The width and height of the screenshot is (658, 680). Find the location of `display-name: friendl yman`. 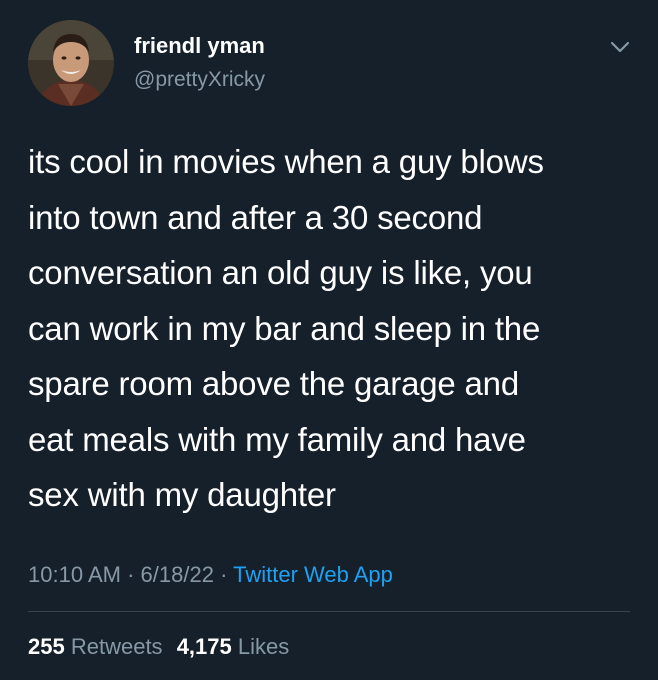

display-name: friendl yman is located at coordinates (199, 46).